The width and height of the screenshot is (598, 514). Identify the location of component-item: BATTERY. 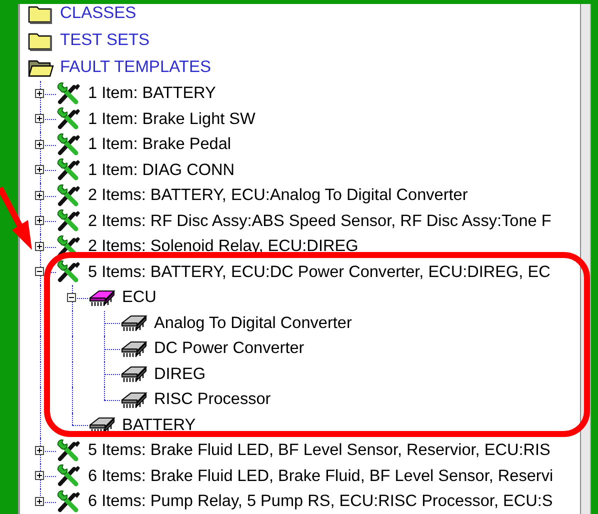
(159, 425).